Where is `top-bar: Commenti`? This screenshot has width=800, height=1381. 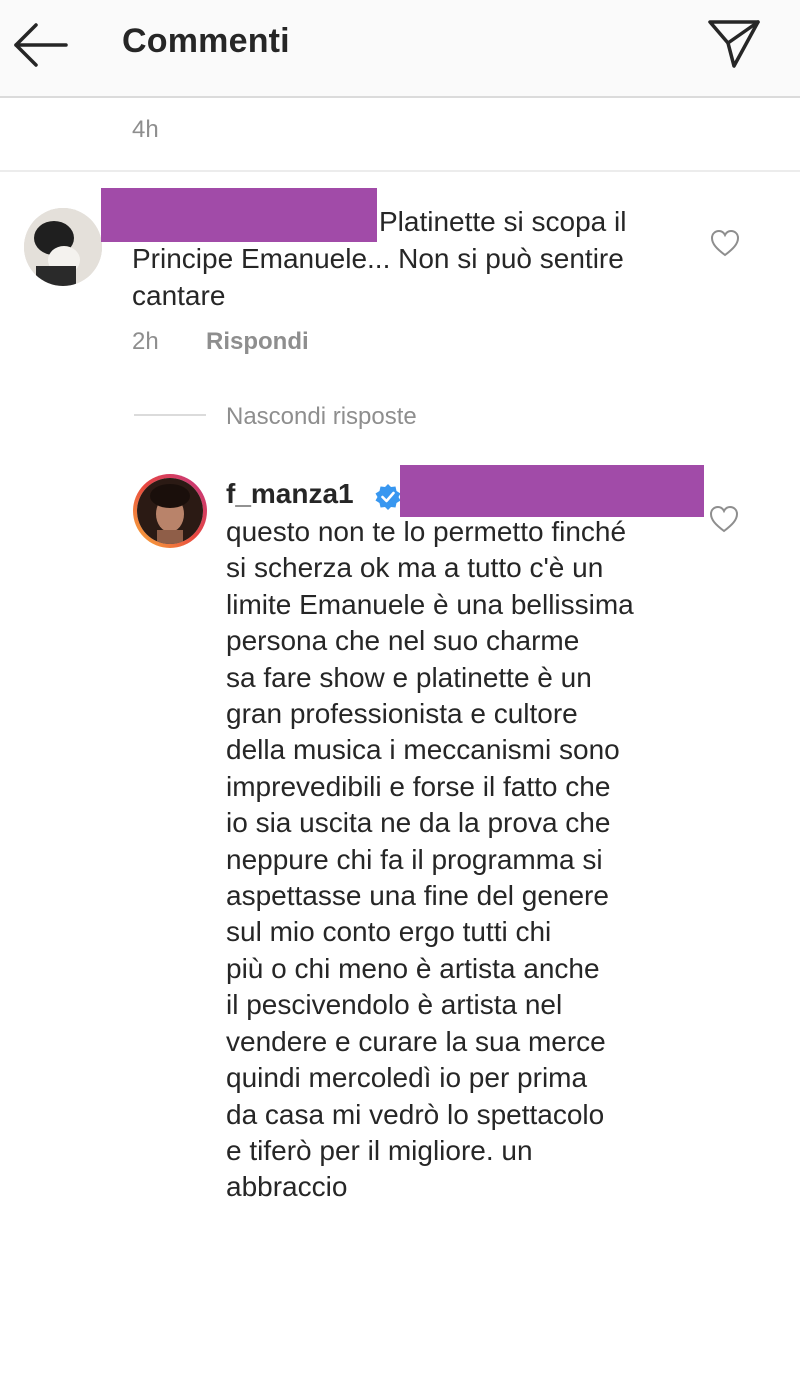
top-bar: Commenti is located at coordinates (400, 49).